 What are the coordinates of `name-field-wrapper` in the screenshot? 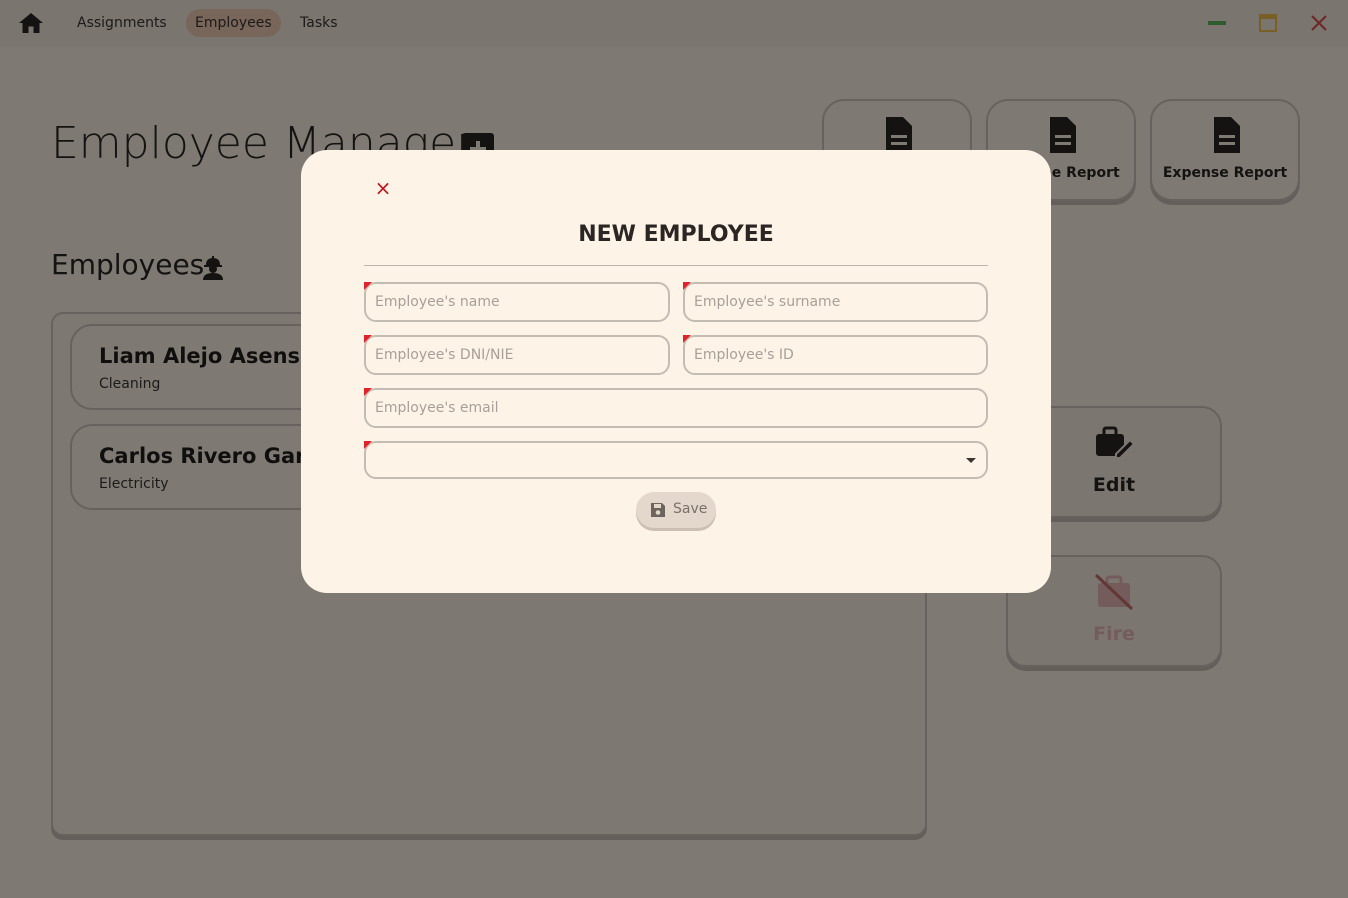 It's located at (517, 302).